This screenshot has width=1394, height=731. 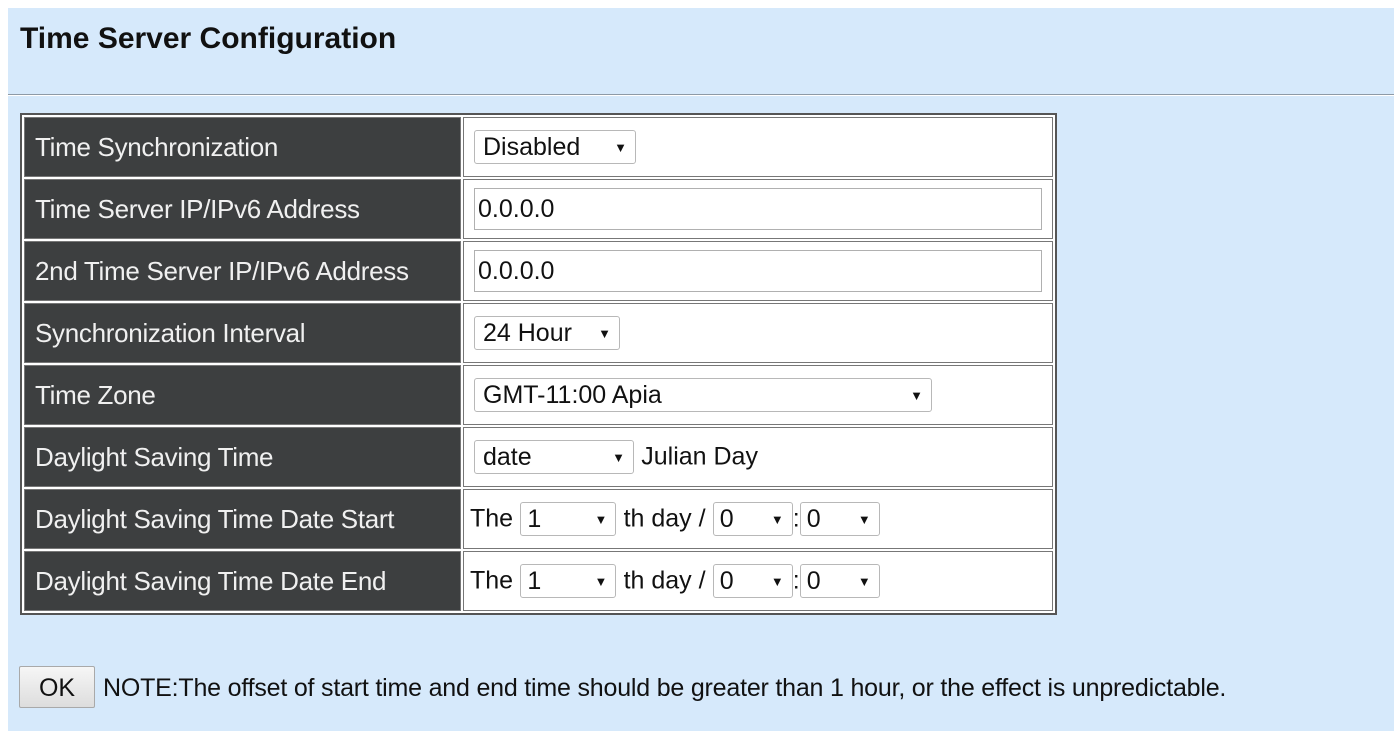 I want to click on row-value: date ▼ Julian Day, so click(x=758, y=457).